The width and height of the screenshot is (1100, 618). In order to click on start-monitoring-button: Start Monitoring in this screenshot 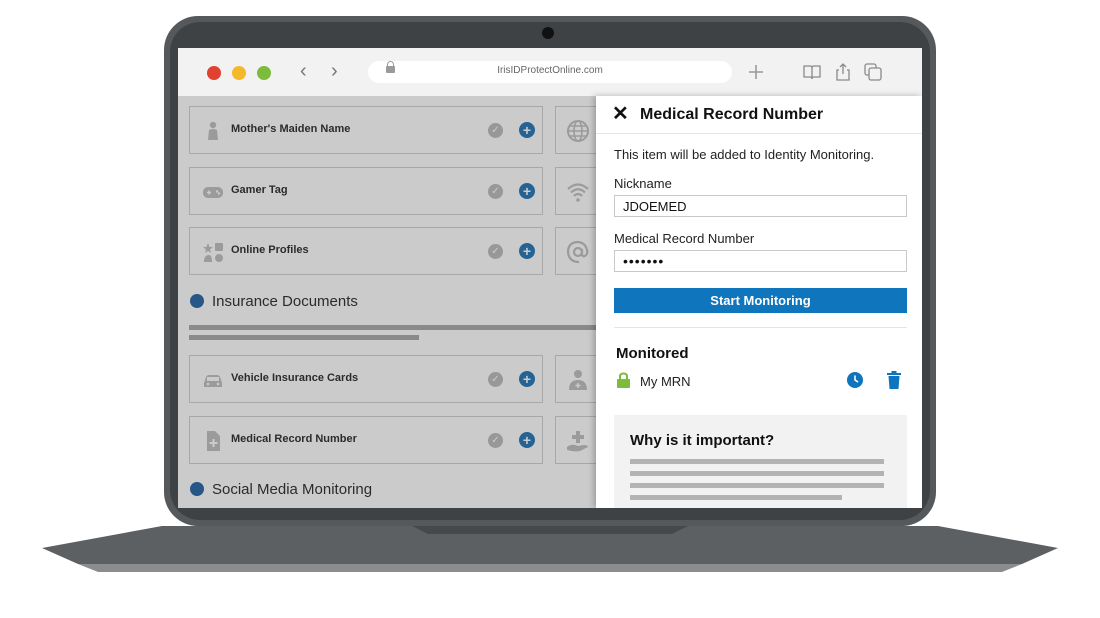, I will do `click(760, 300)`.